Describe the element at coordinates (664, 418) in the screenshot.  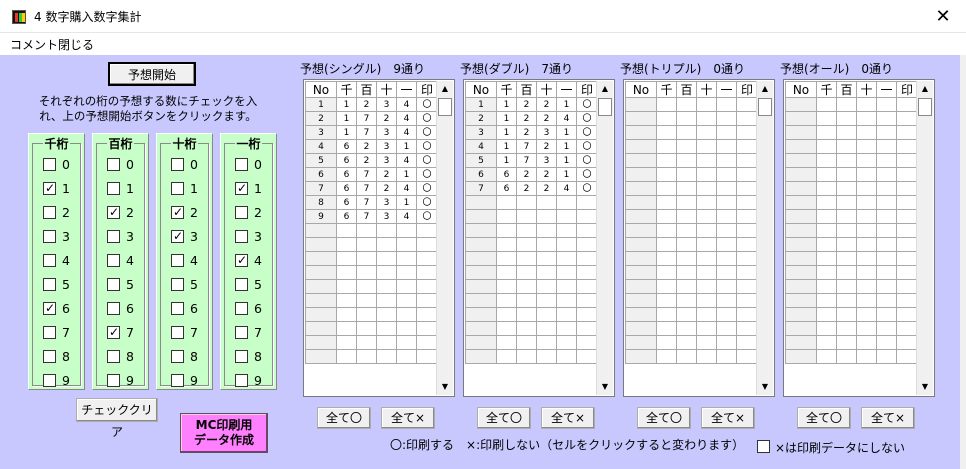
I see `all-o-button-2: 全て〇` at that location.